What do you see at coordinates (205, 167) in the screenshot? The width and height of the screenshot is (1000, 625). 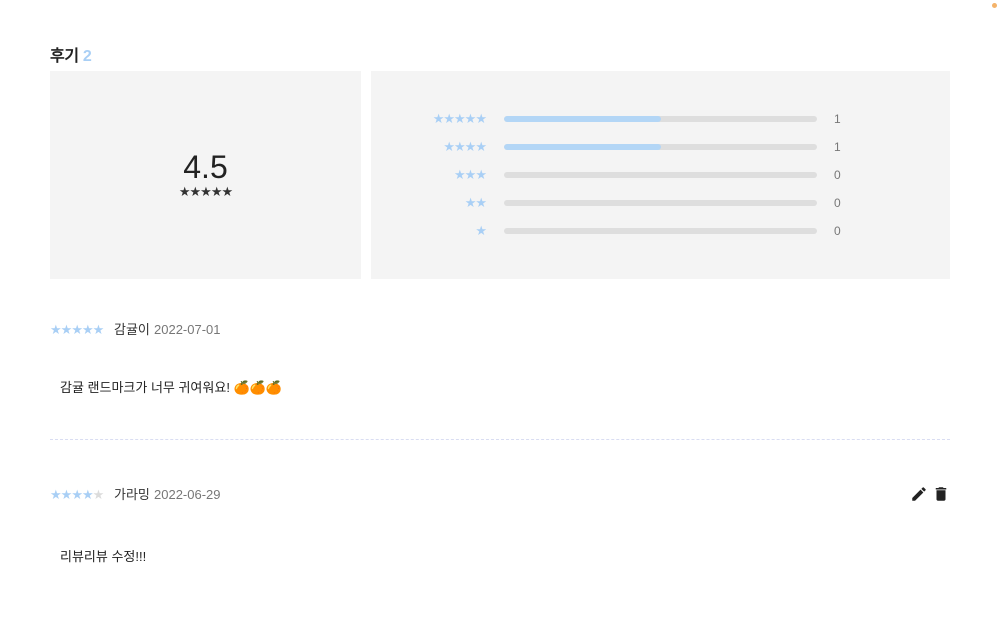 I see `average-rating-value: 4.5` at bounding box center [205, 167].